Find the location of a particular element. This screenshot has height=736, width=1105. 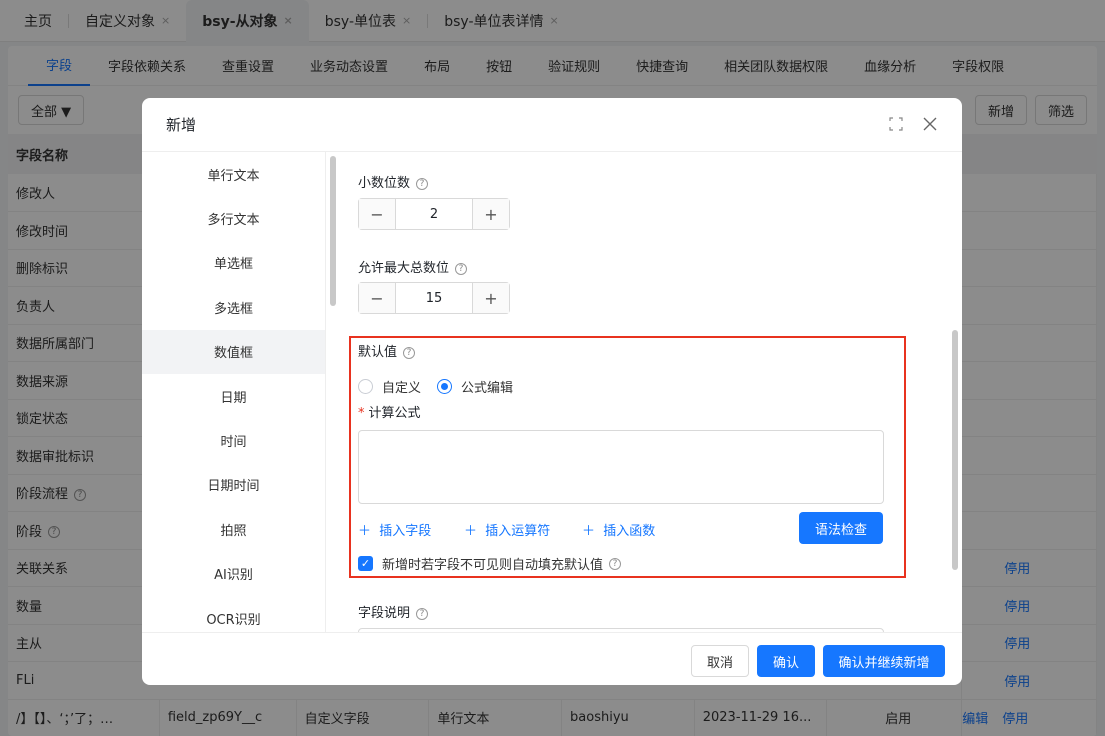

field-type-checkbox: 多选框 is located at coordinates (233, 307).